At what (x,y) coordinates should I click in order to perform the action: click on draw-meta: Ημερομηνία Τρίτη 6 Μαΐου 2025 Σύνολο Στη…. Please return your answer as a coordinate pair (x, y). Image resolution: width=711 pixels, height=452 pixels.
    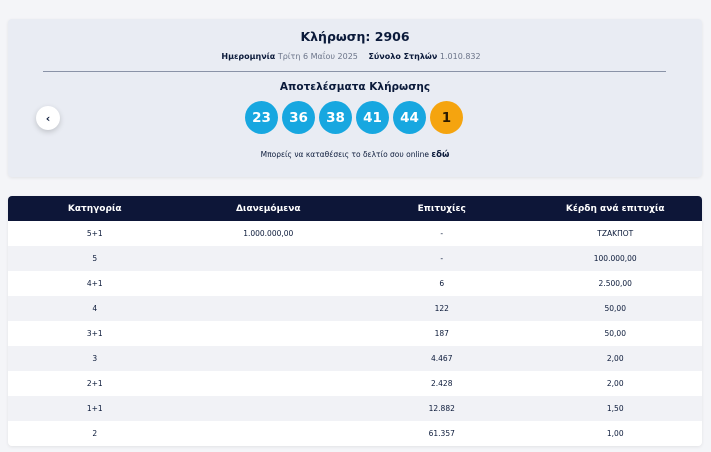
    Looking at the image, I should click on (355, 56).